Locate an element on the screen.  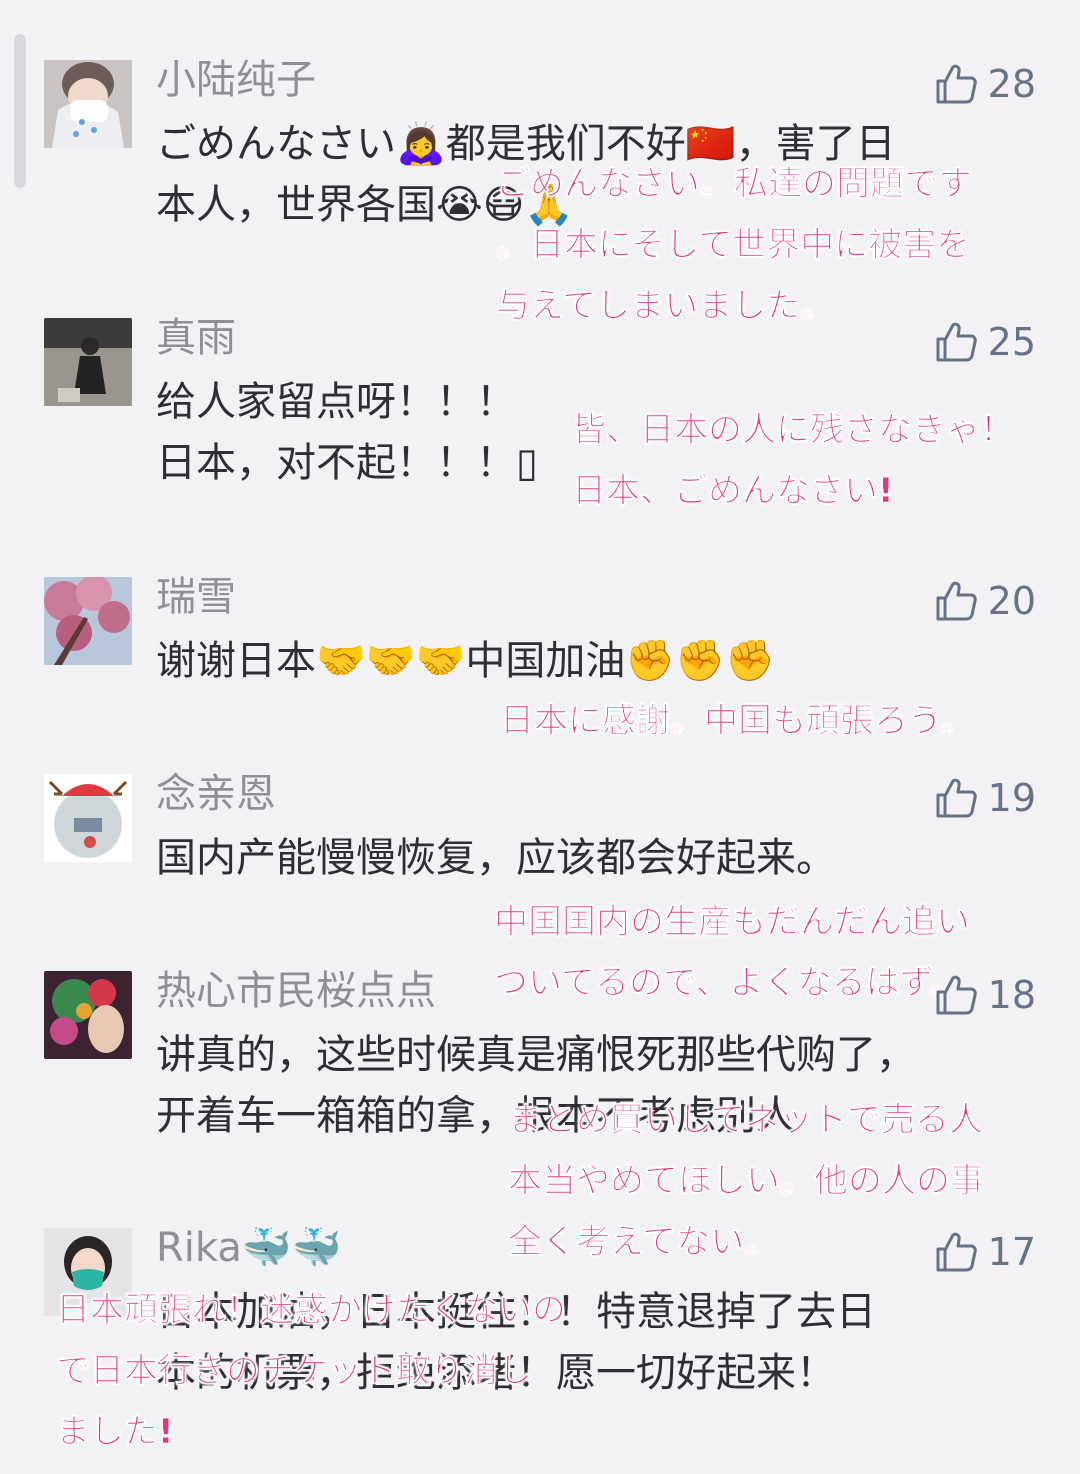
translation-overlay-line: 本当やめてほしい。他の人の事 is located at coordinates (746, 1181).